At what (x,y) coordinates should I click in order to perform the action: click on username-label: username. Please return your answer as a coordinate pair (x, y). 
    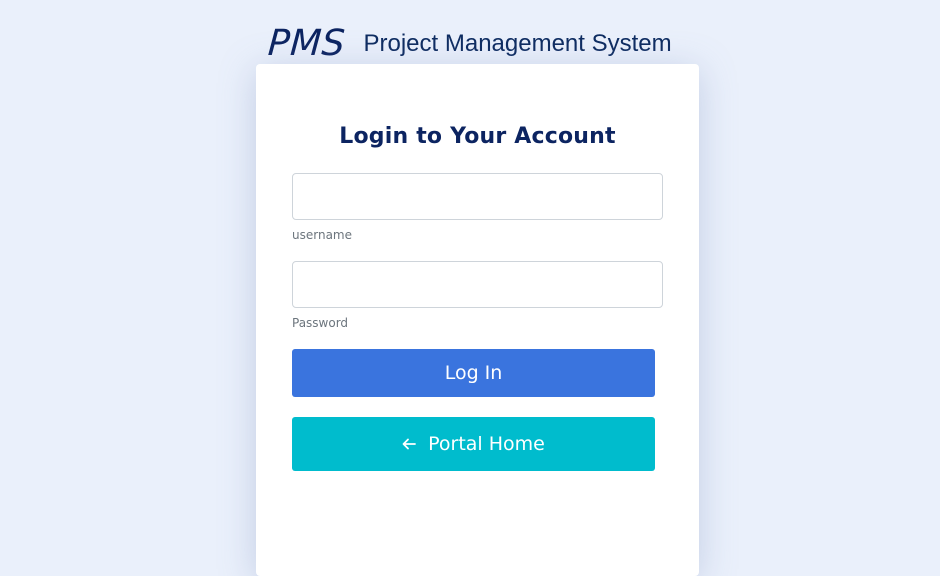
    Looking at the image, I should click on (322, 235).